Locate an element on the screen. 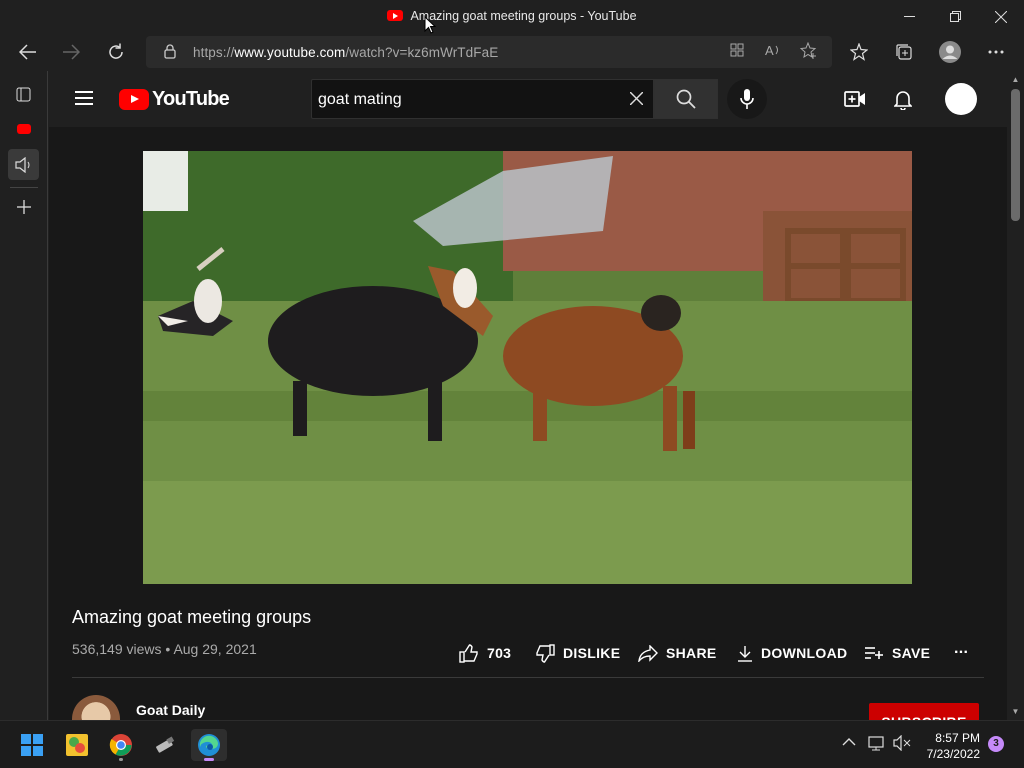 The height and width of the screenshot is (768, 1024). youtube-logo: YouTube is located at coordinates (174, 98).